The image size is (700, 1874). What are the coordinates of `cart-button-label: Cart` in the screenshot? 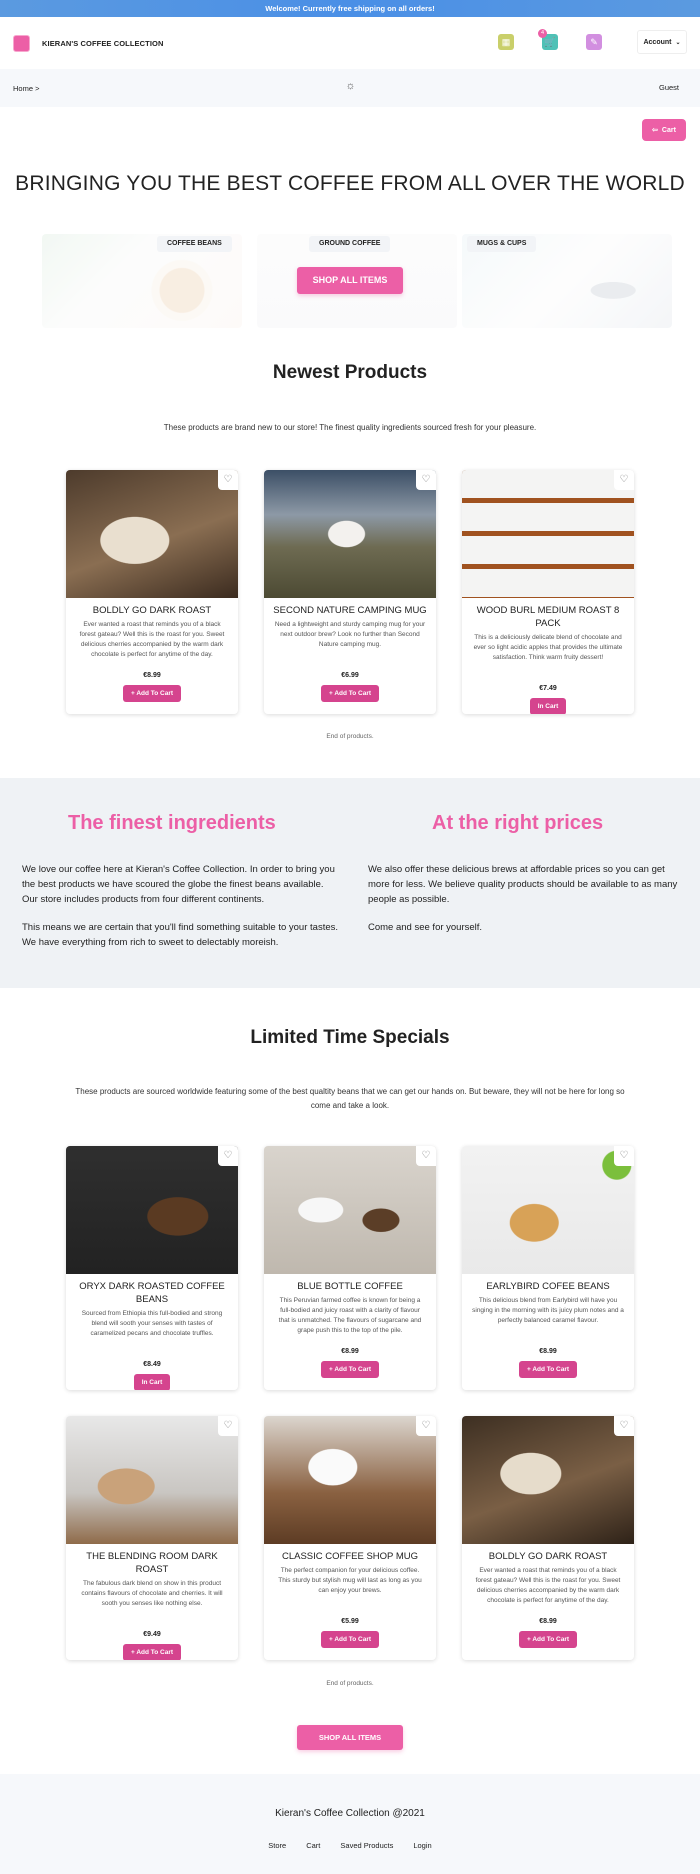 It's located at (668, 130).